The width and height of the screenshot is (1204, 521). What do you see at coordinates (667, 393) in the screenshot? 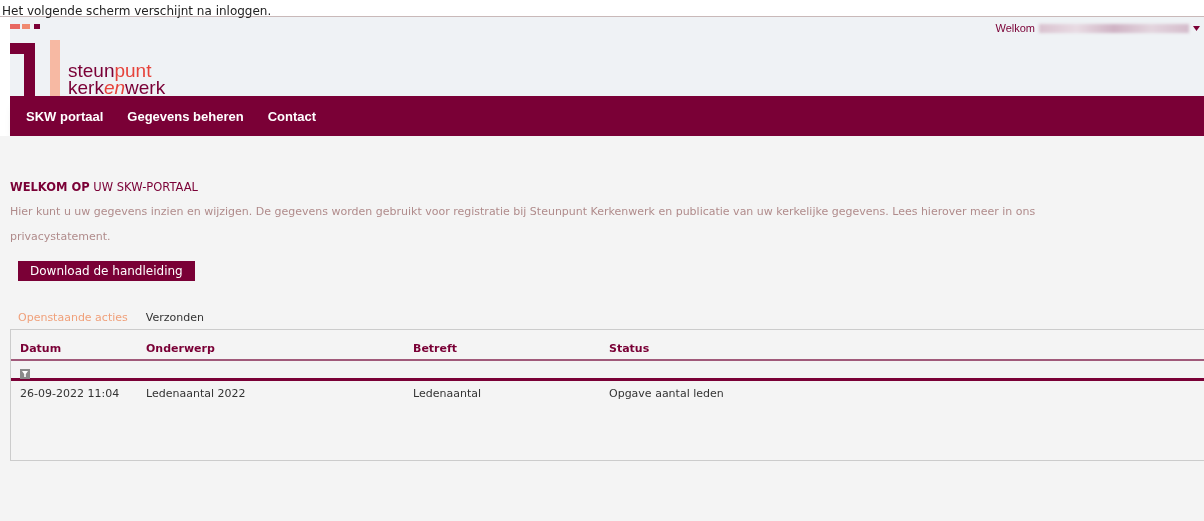
I see `table-cell-text: Opgave aantal leden` at bounding box center [667, 393].